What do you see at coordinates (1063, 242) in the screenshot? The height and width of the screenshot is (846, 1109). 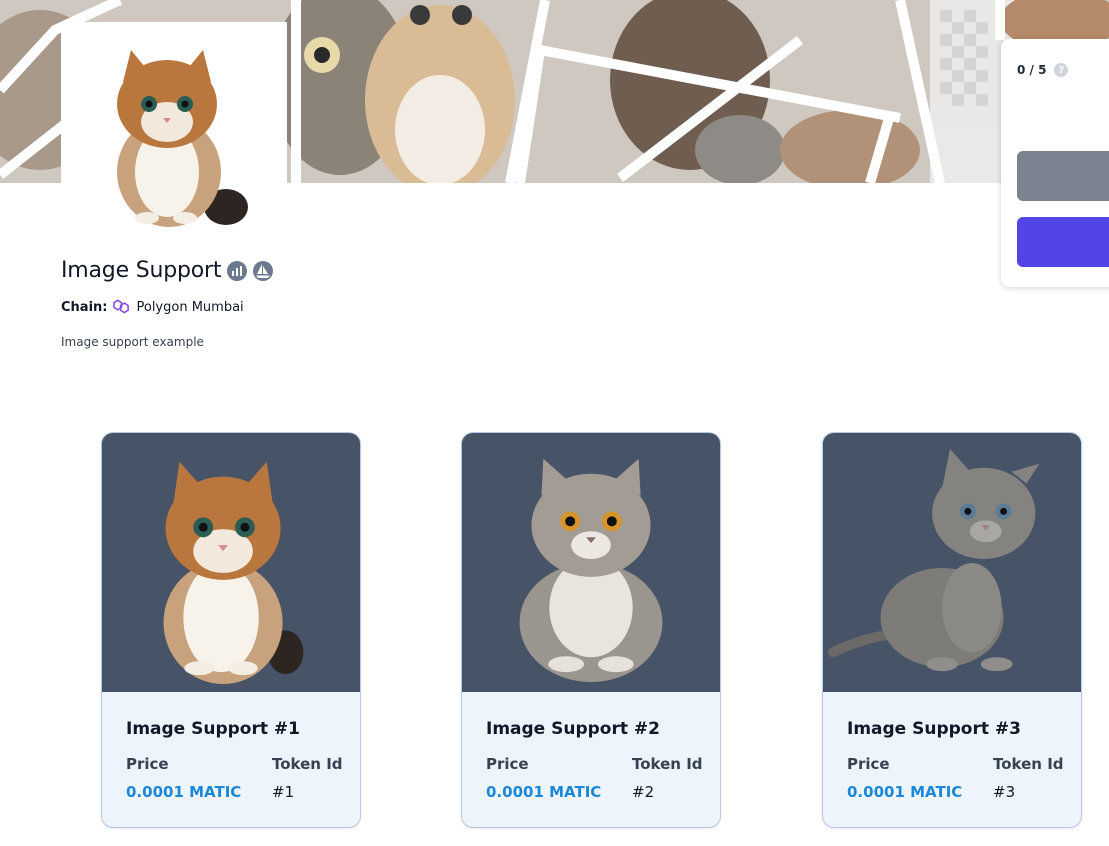 I see `primary-button` at bounding box center [1063, 242].